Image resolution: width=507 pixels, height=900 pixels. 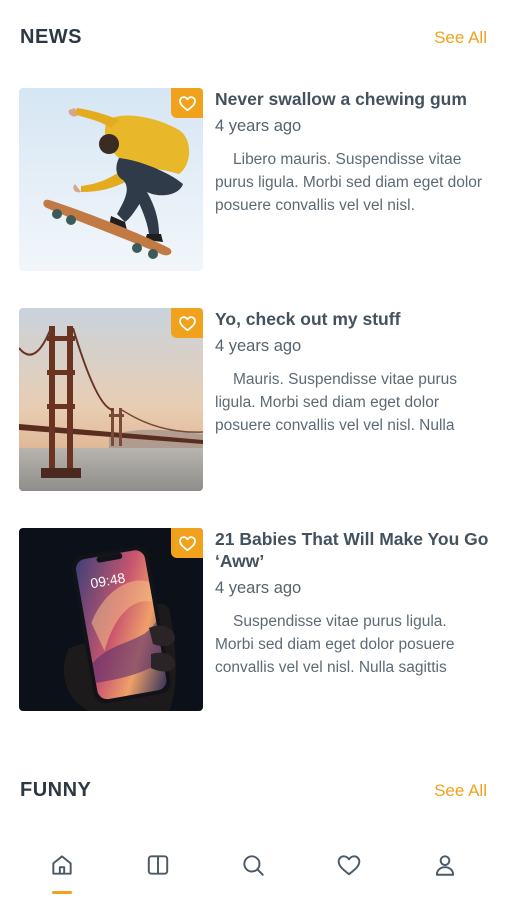 I want to click on nav-library-button, so click(x=158, y=865).